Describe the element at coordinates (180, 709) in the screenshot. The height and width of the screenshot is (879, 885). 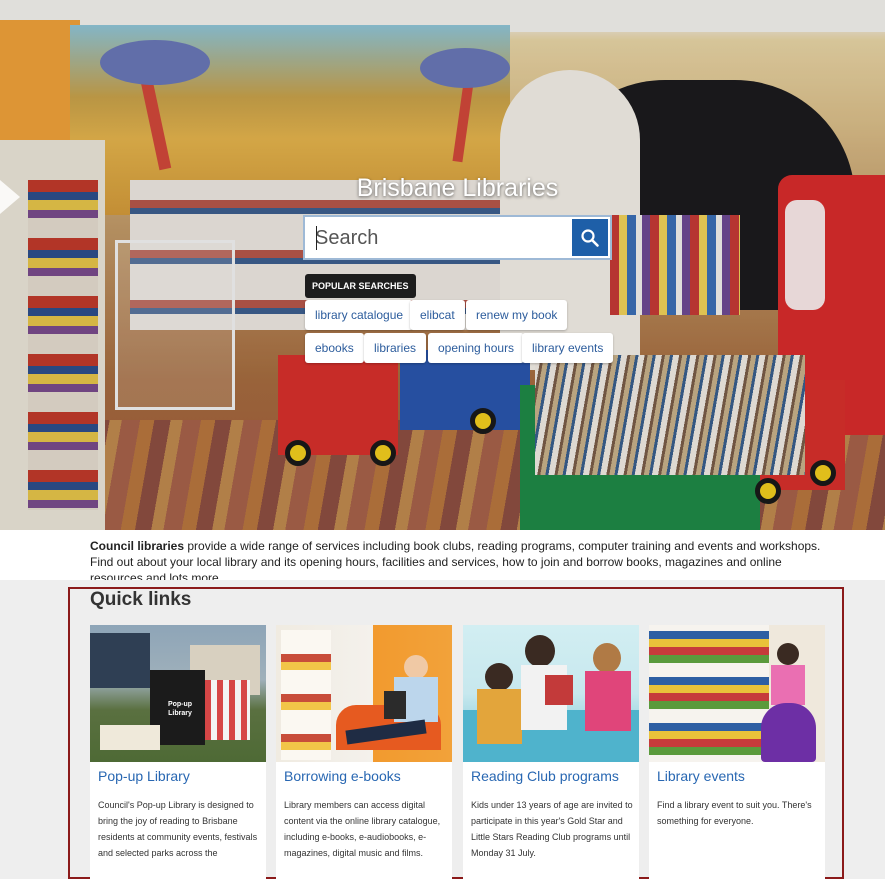
I see `sign-text: Pop-up Library` at that location.